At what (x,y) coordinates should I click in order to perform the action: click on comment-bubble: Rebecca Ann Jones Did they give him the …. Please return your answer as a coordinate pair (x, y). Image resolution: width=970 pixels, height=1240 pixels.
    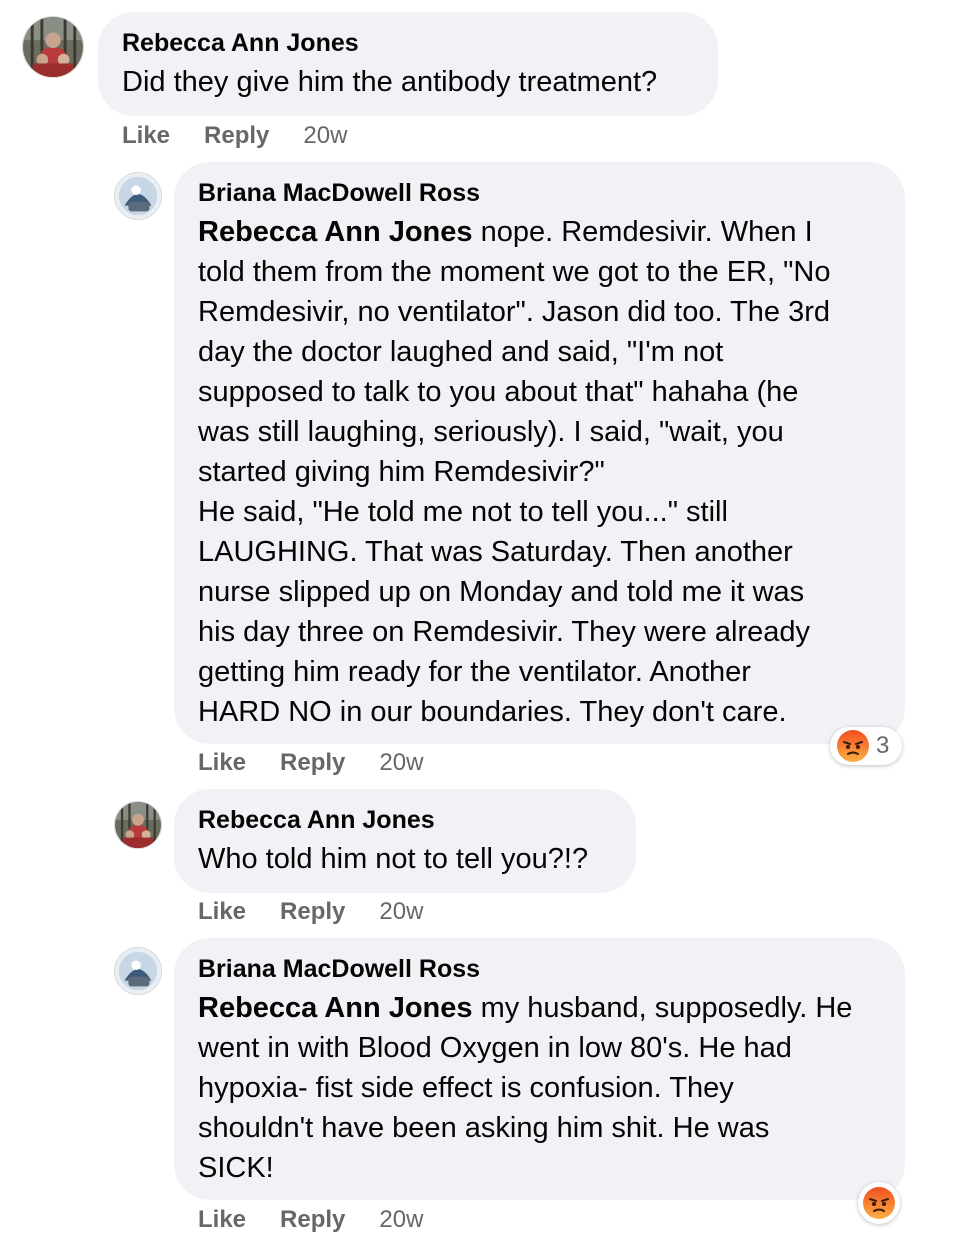
    Looking at the image, I should click on (408, 64).